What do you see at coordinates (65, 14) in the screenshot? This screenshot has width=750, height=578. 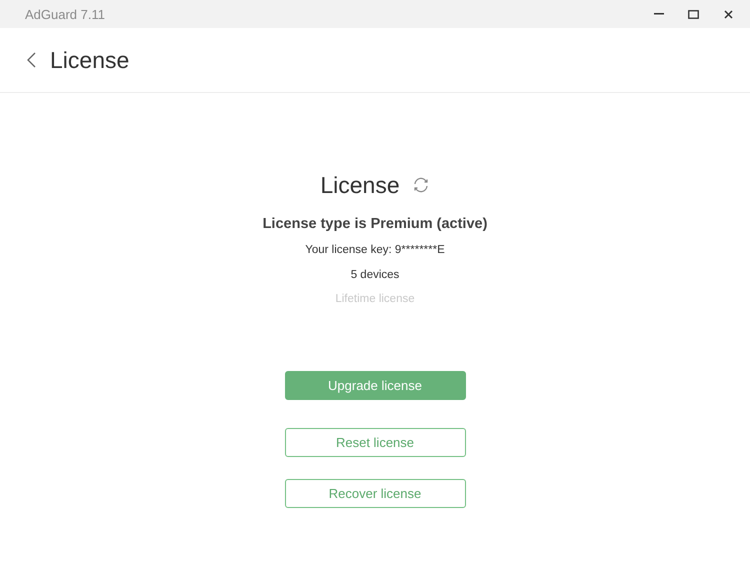 I see `window-title: AdGuard 7.11` at bounding box center [65, 14].